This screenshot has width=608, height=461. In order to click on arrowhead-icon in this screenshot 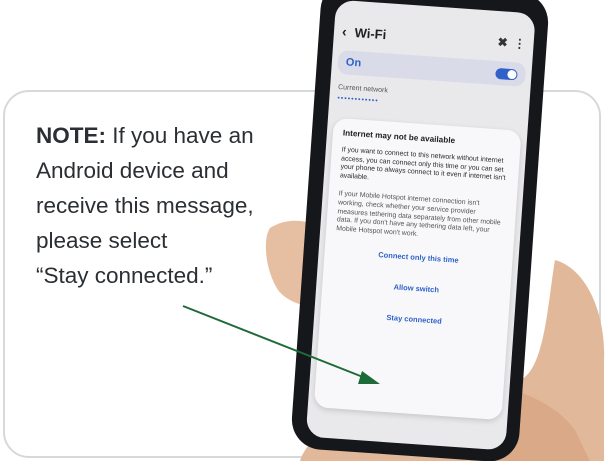, I will do `click(369, 377)`.